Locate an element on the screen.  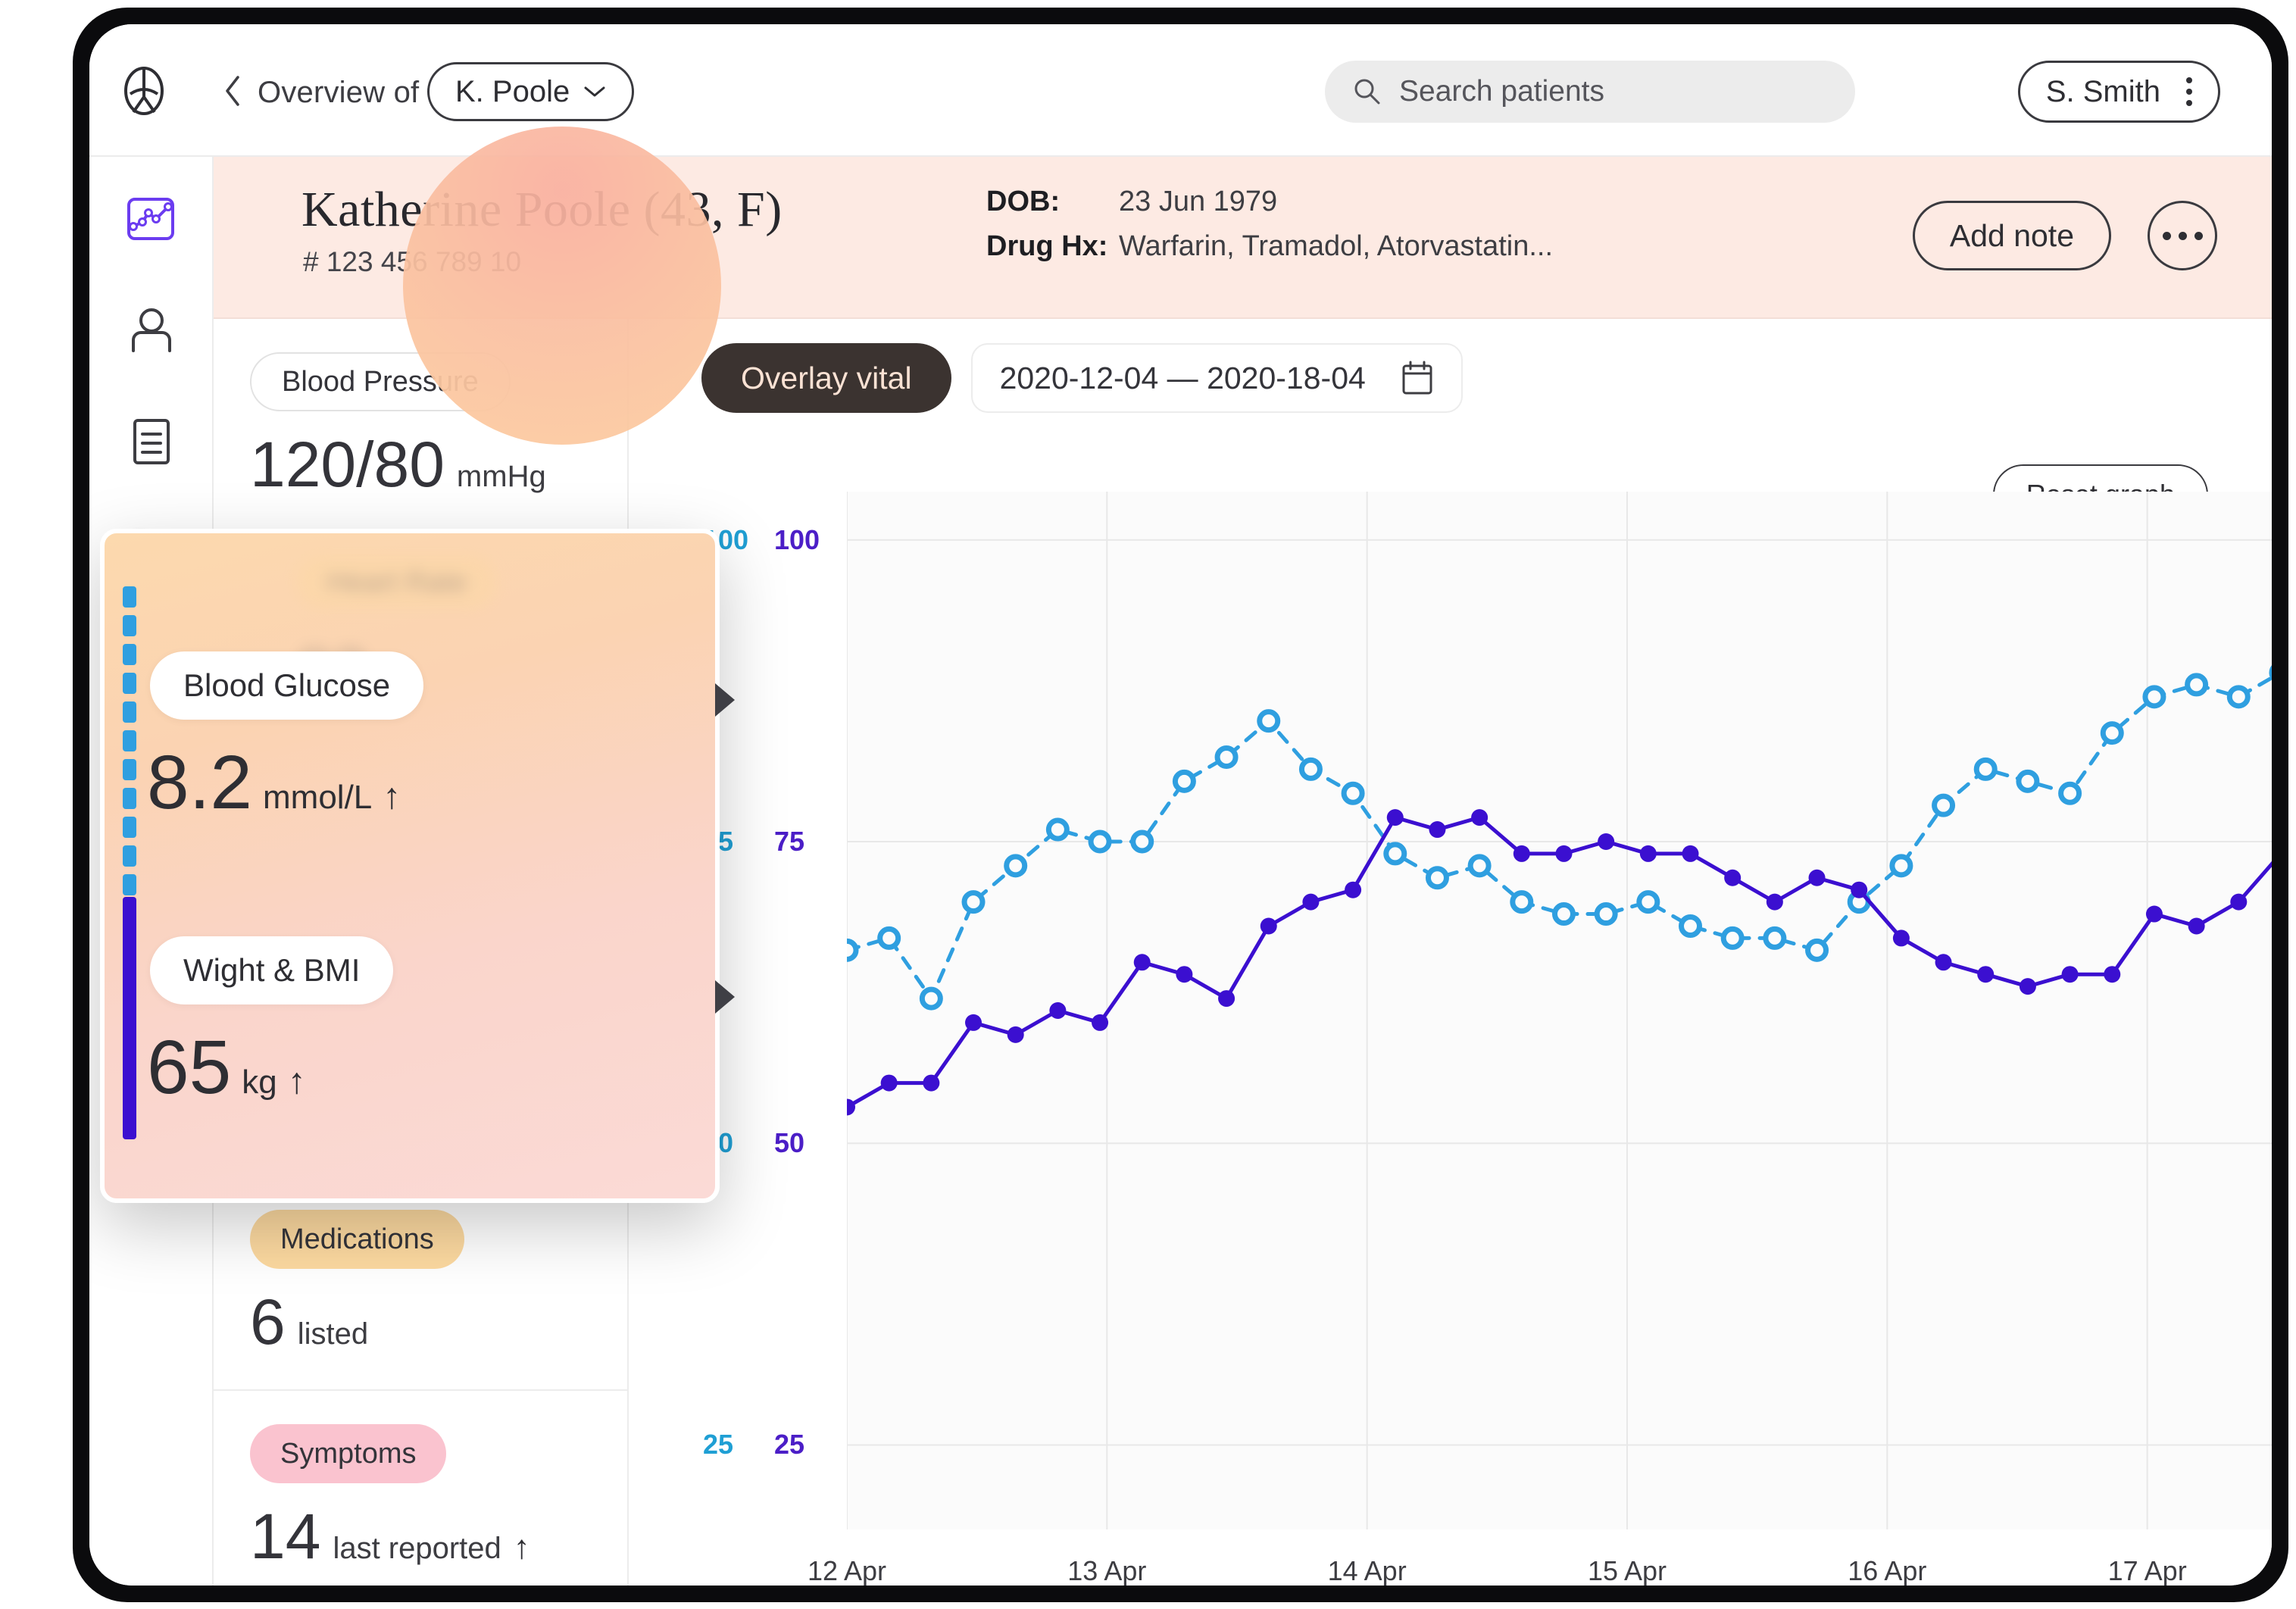
app-logo-icon is located at coordinates (144, 91).